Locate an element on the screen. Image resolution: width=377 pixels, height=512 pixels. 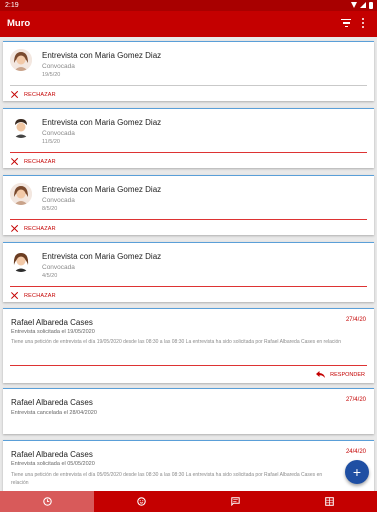
nav-tab-chat is located at coordinates (236, 501).